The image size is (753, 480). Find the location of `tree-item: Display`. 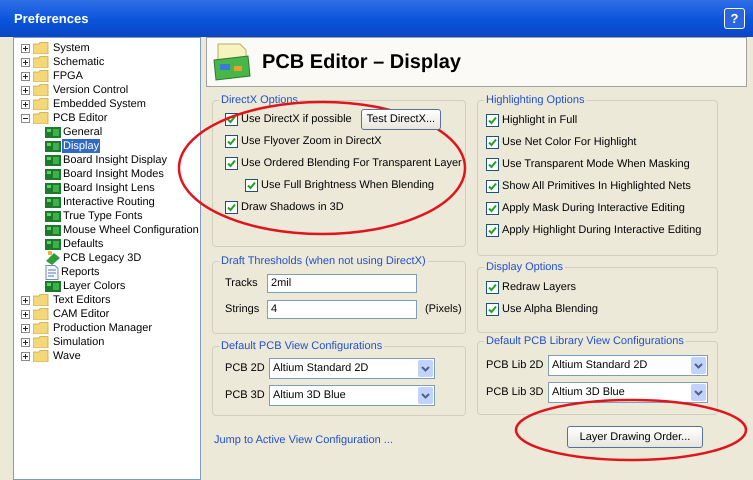

tree-item: Display is located at coordinates (81, 146).